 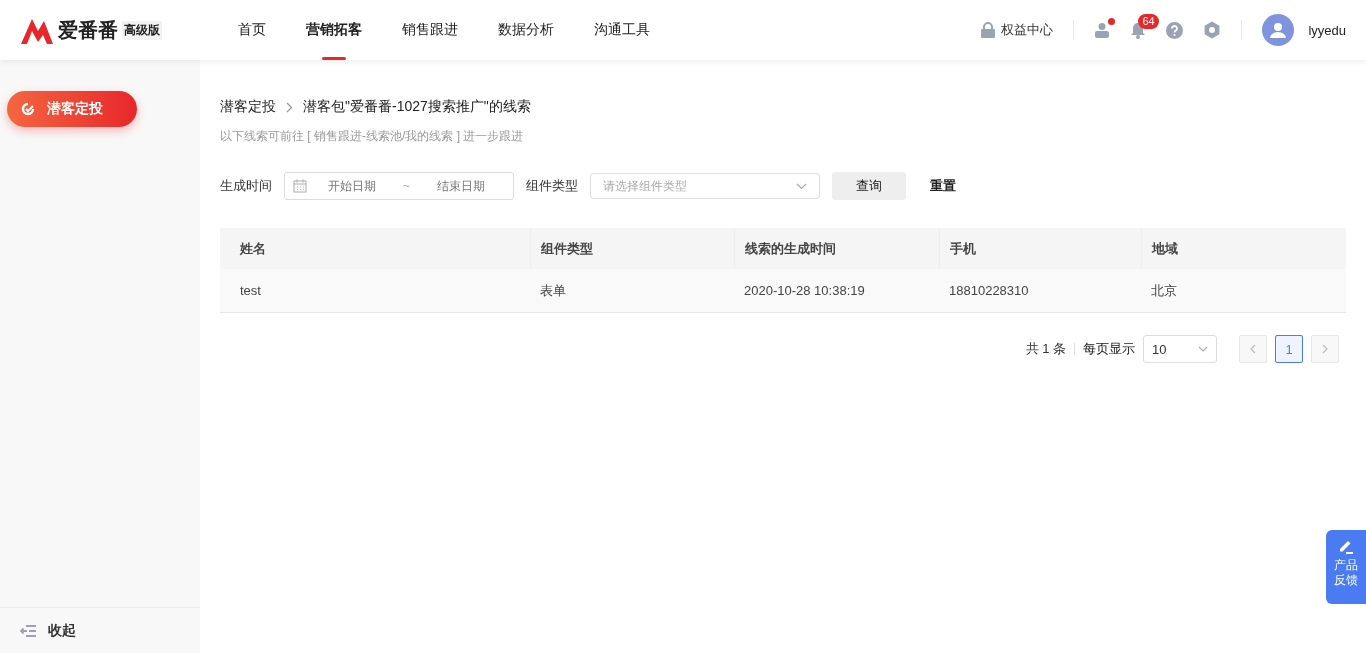 I want to click on notification-badge: 64, so click(x=1148, y=21).